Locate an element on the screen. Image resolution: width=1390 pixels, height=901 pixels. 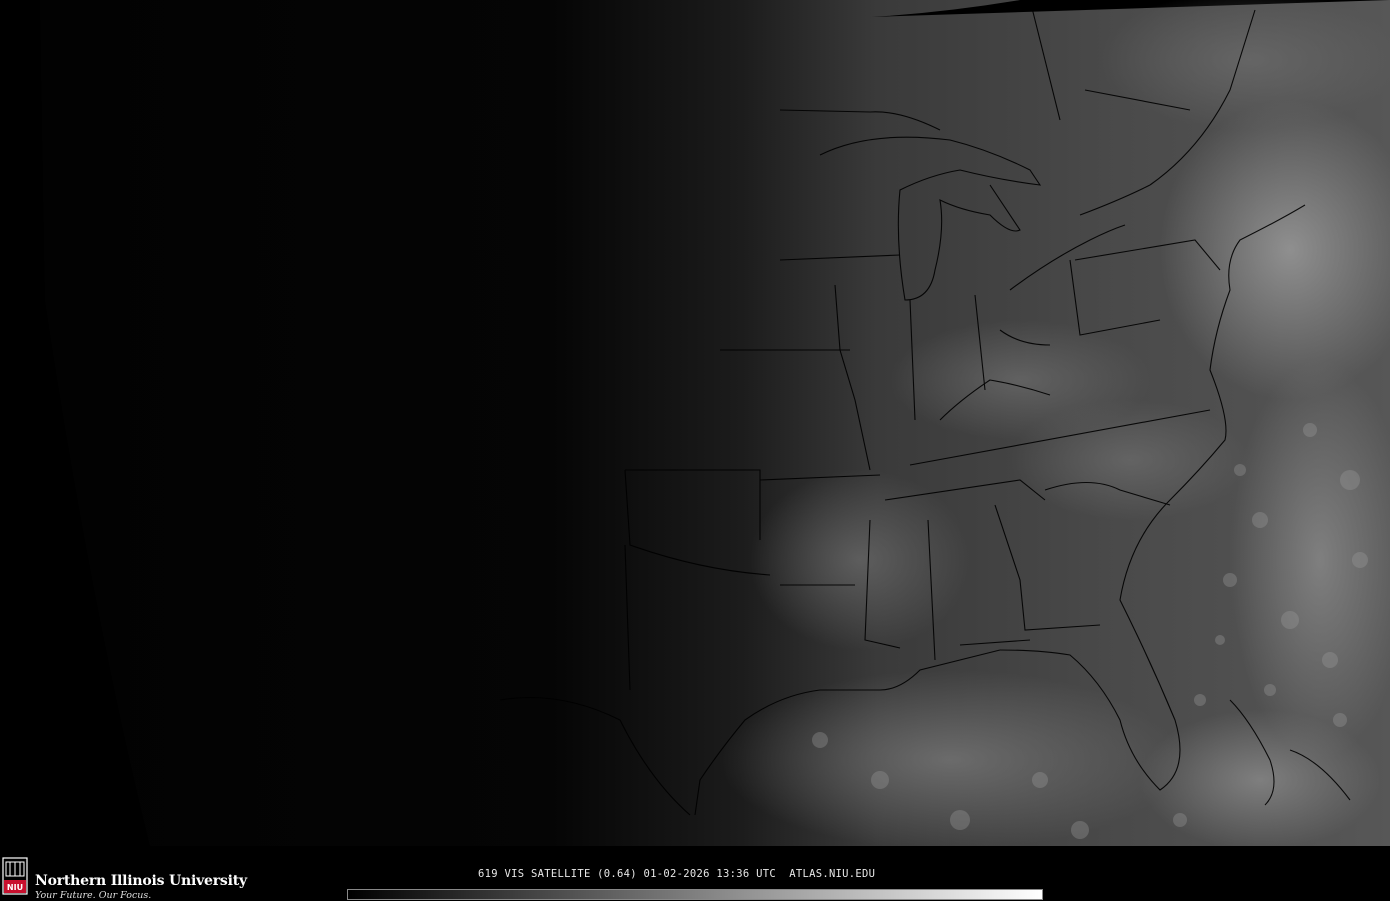
cloud-ohio-valley is located at coordinates (1020, 380).